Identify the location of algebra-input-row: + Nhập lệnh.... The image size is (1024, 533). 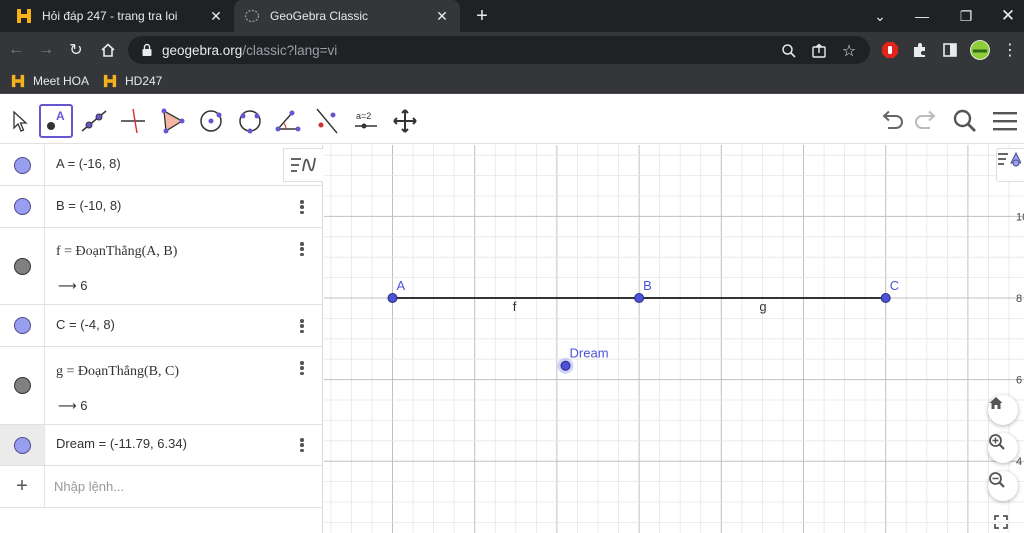
(161, 487).